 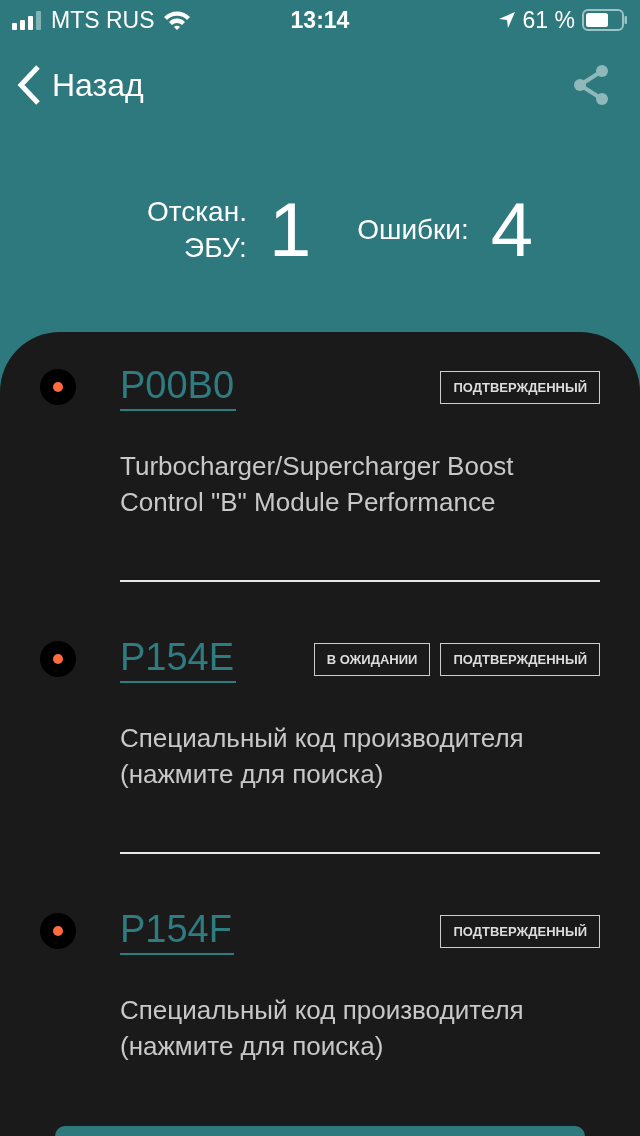 What do you see at coordinates (196, 230) in the screenshot?
I see `stat-label: Отскан. ЭБУ:` at bounding box center [196, 230].